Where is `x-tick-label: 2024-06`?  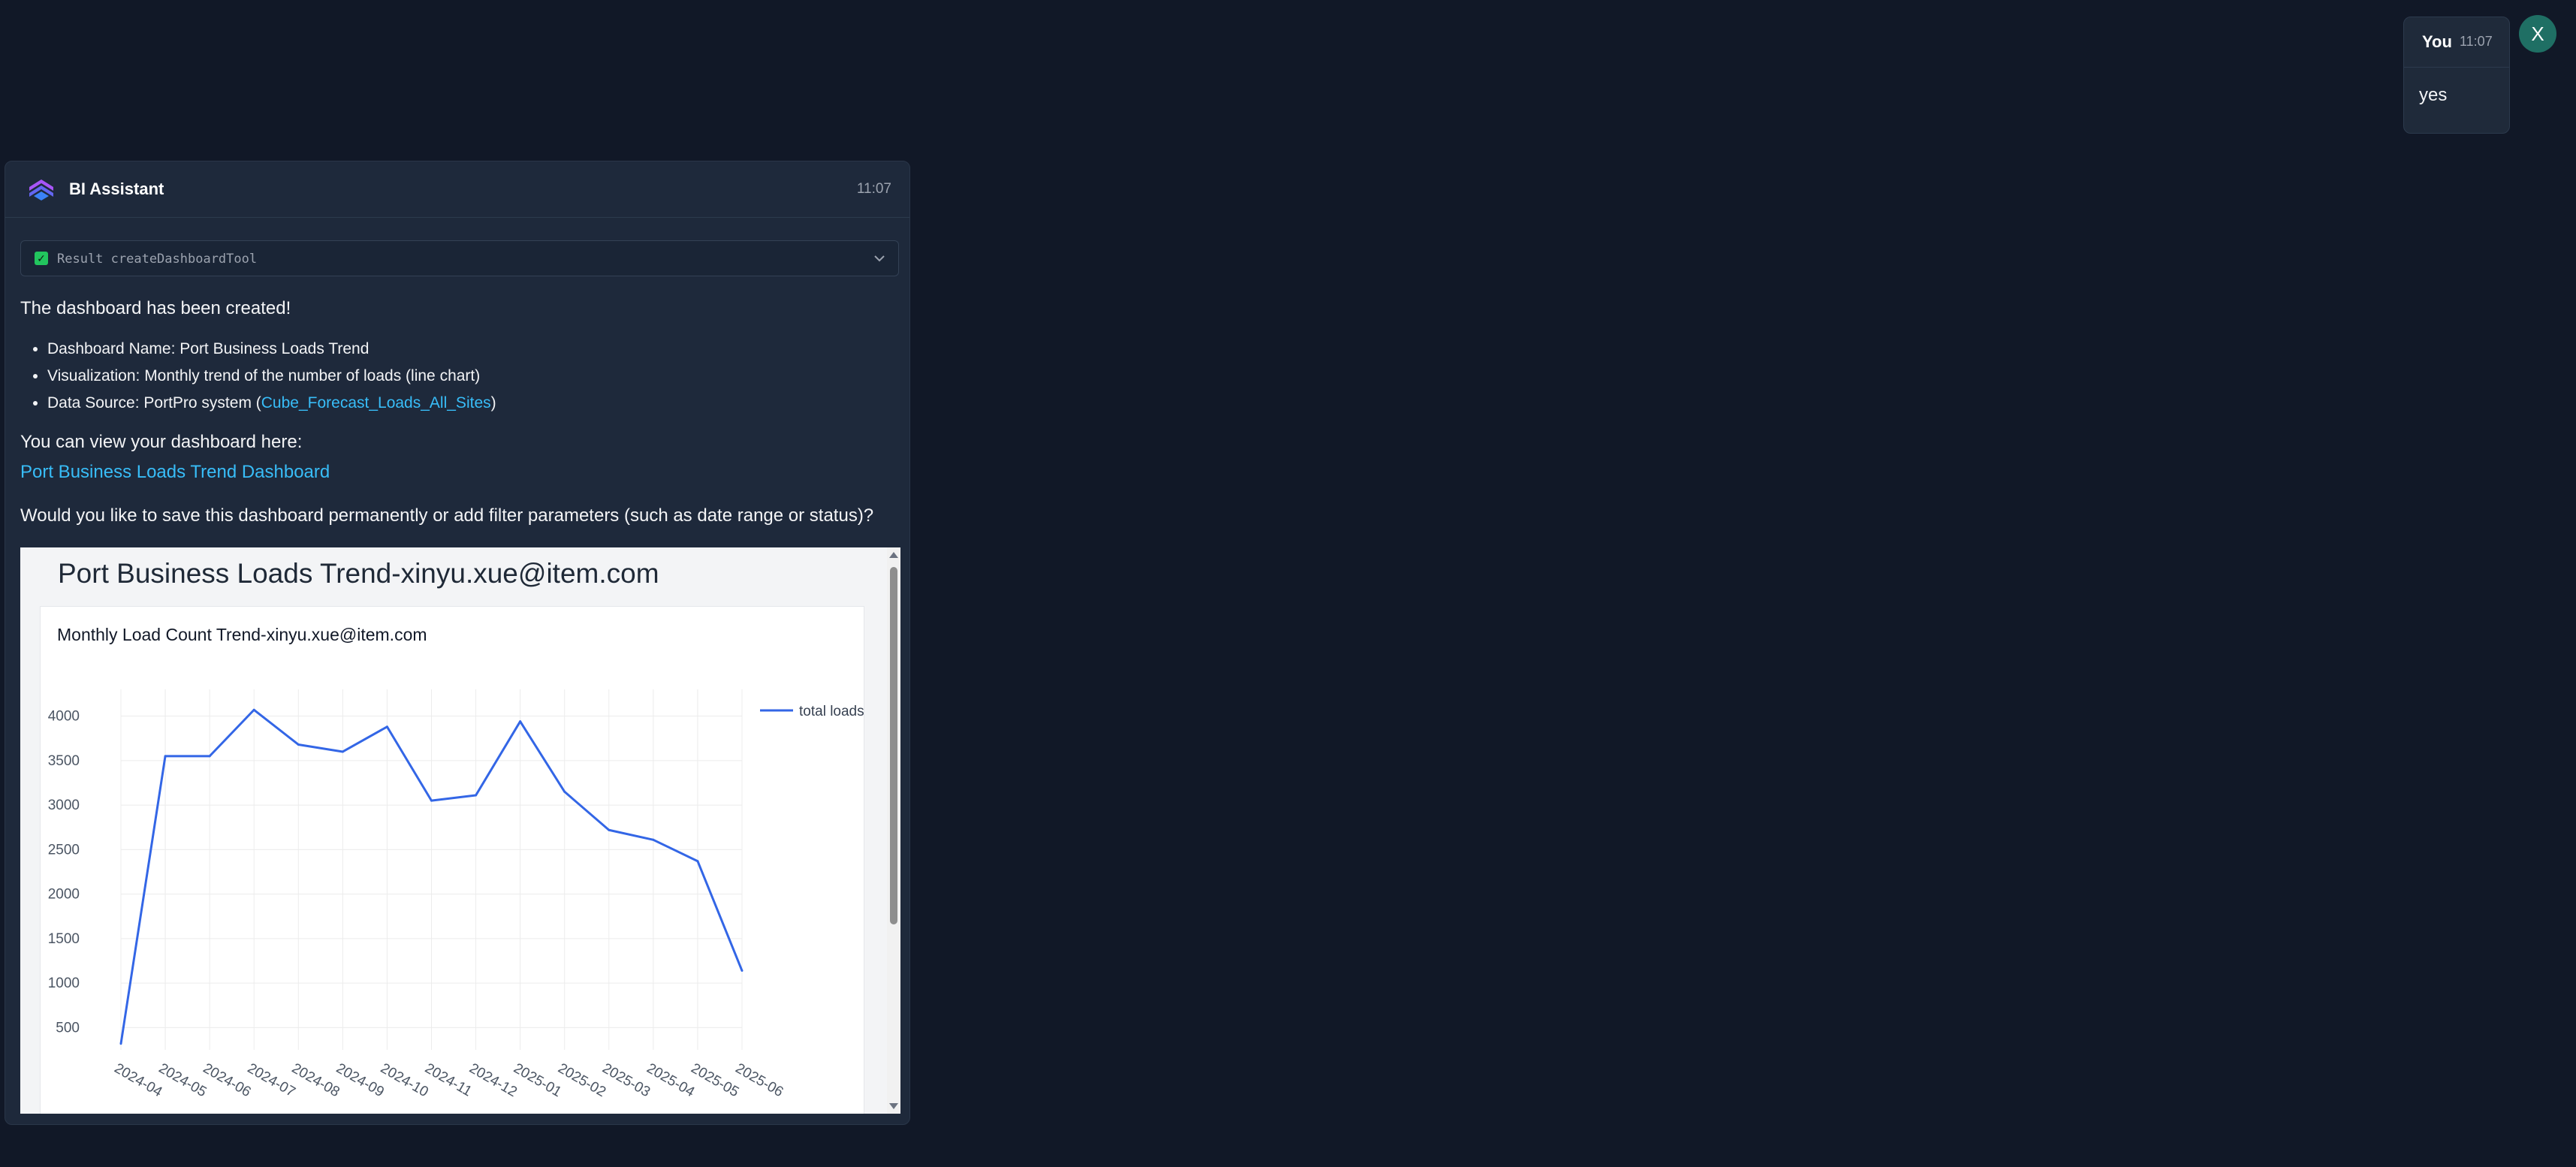
x-tick-label: 2024-06 is located at coordinates (228, 1080).